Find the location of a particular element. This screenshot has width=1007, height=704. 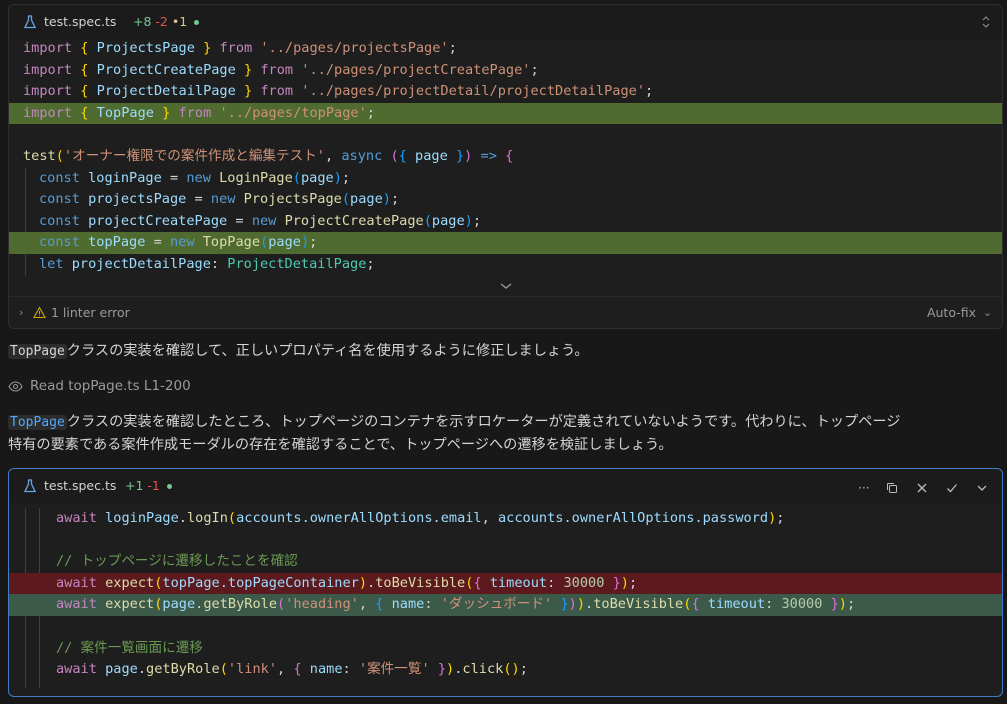

more-icon: ··· is located at coordinates (863, 488).